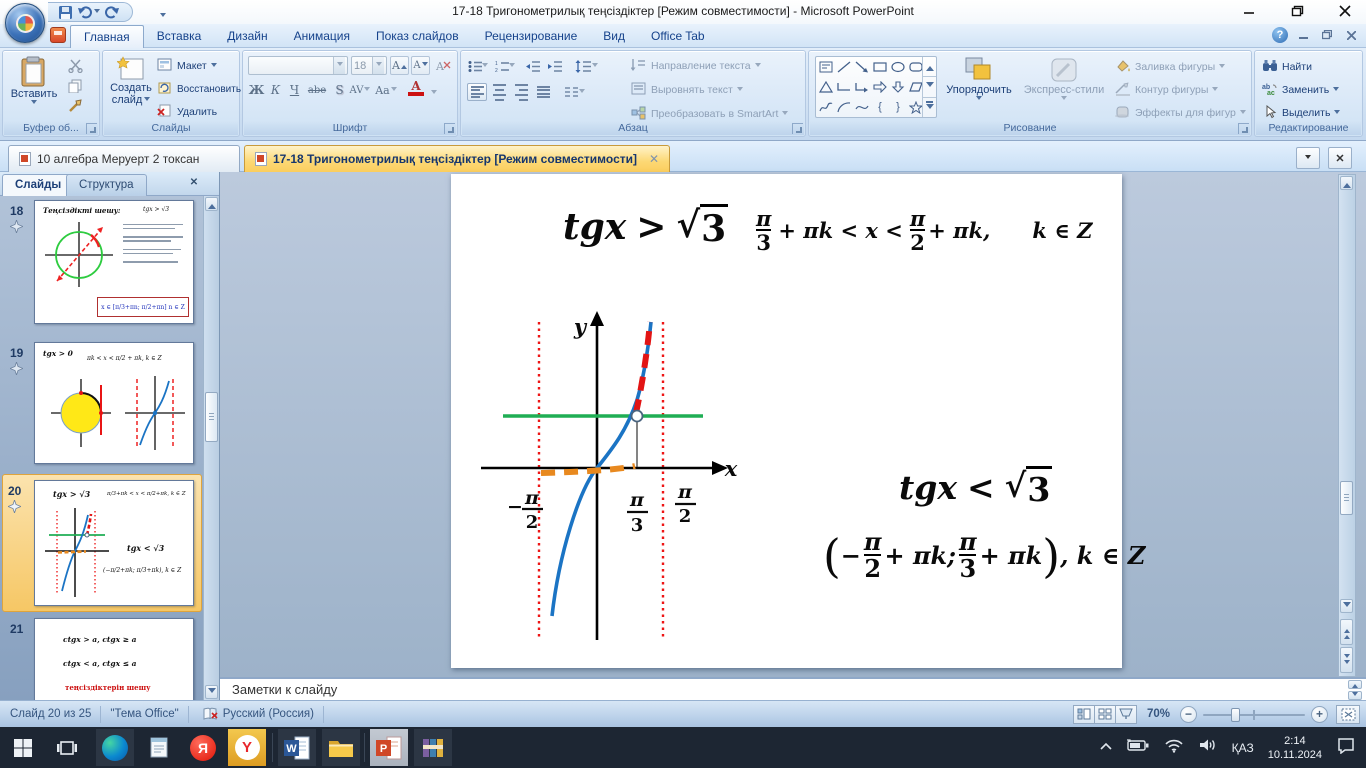 The width and height of the screenshot is (1366, 768). I want to click on clock: 2:14 10.11.2024, so click(1295, 748).